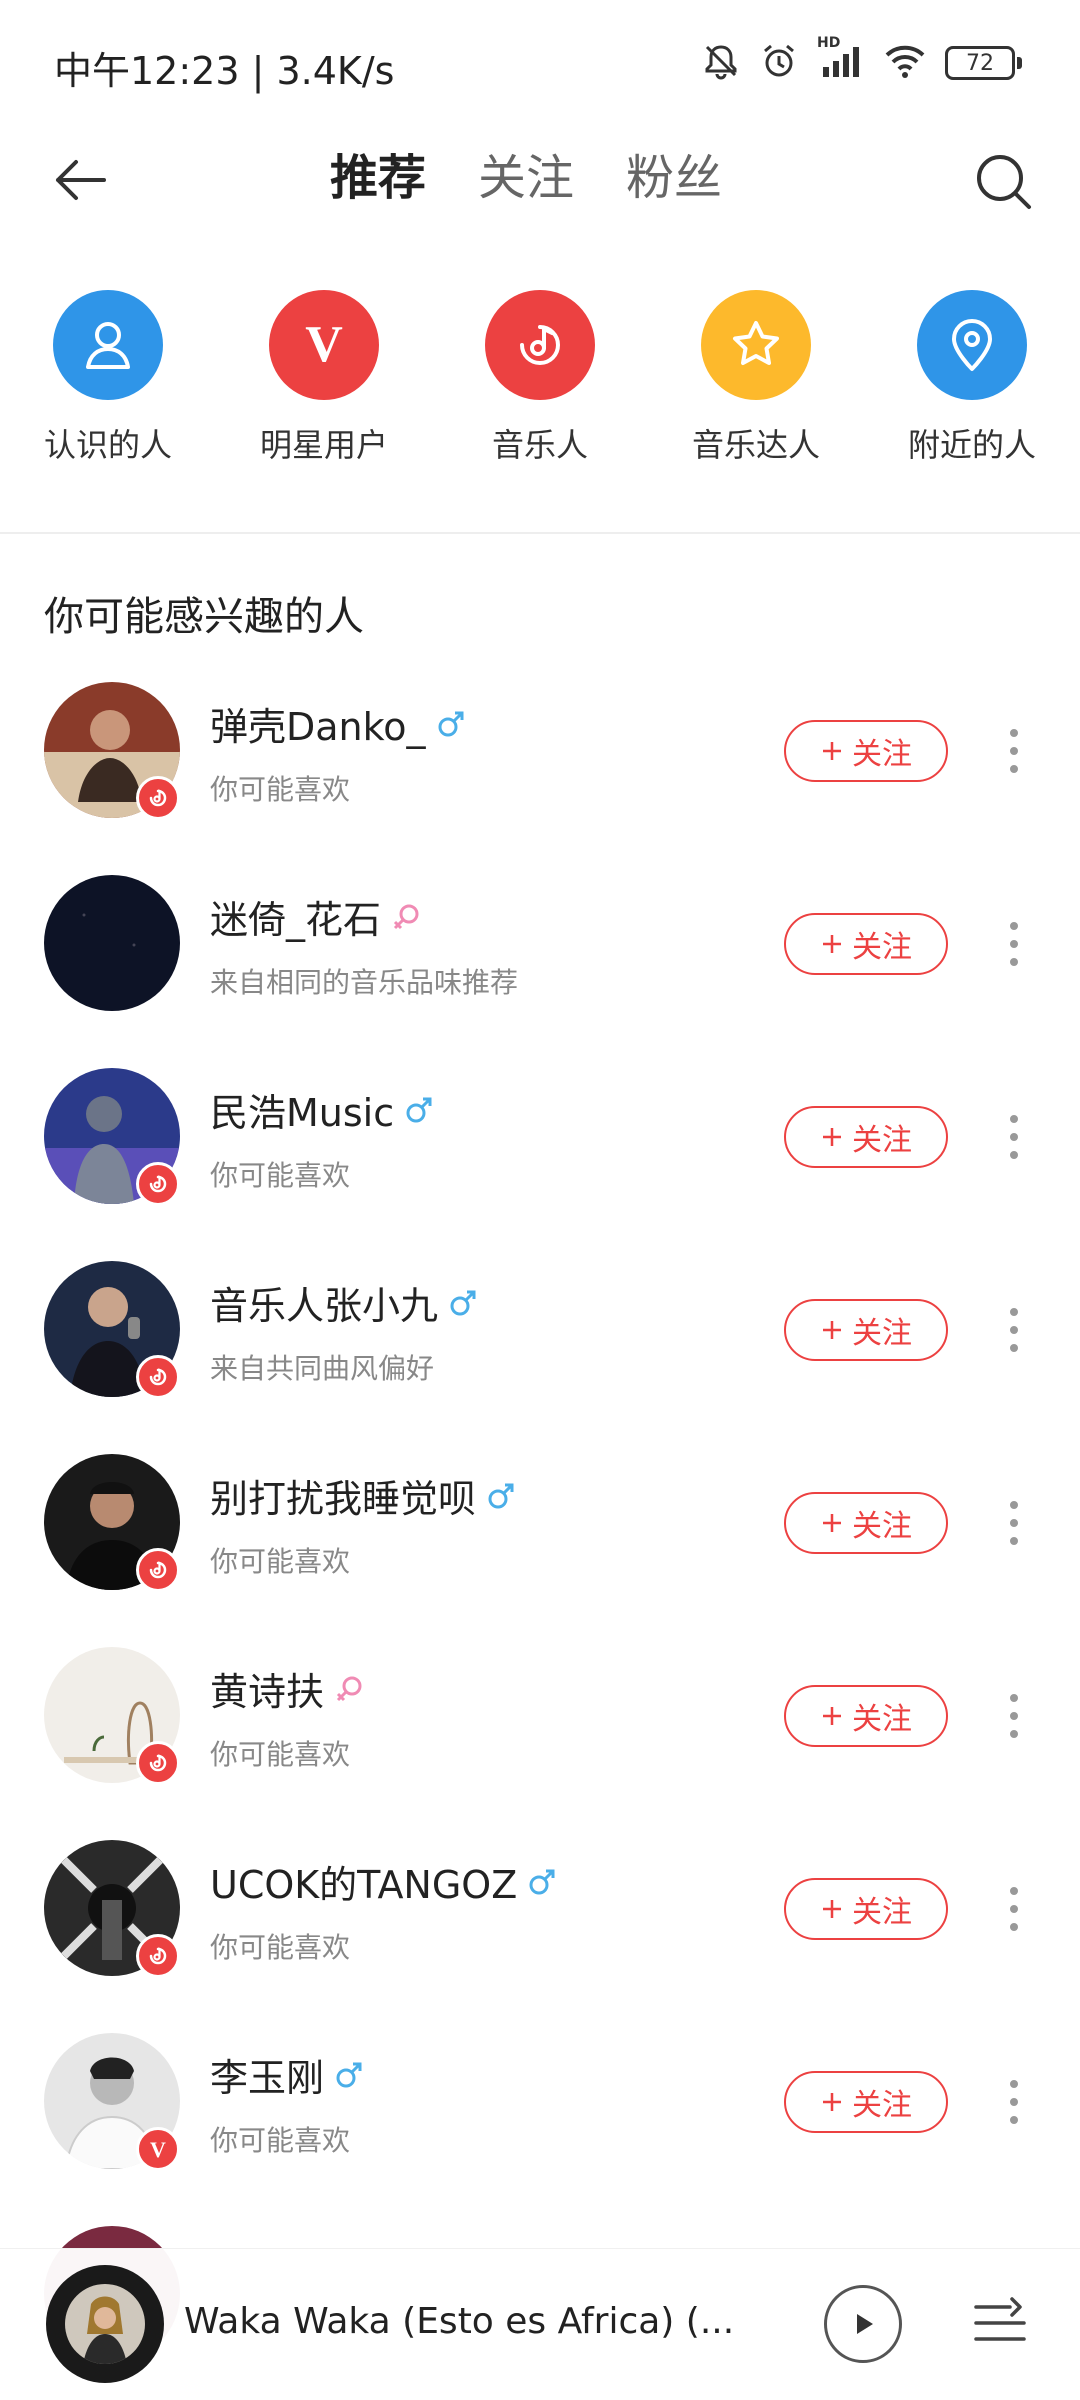 Image resolution: width=1080 pixels, height=2400 pixels. What do you see at coordinates (540, 1351) in the screenshot?
I see `list-item: 音乐人张小九 来自共同曲风偏好 关注` at bounding box center [540, 1351].